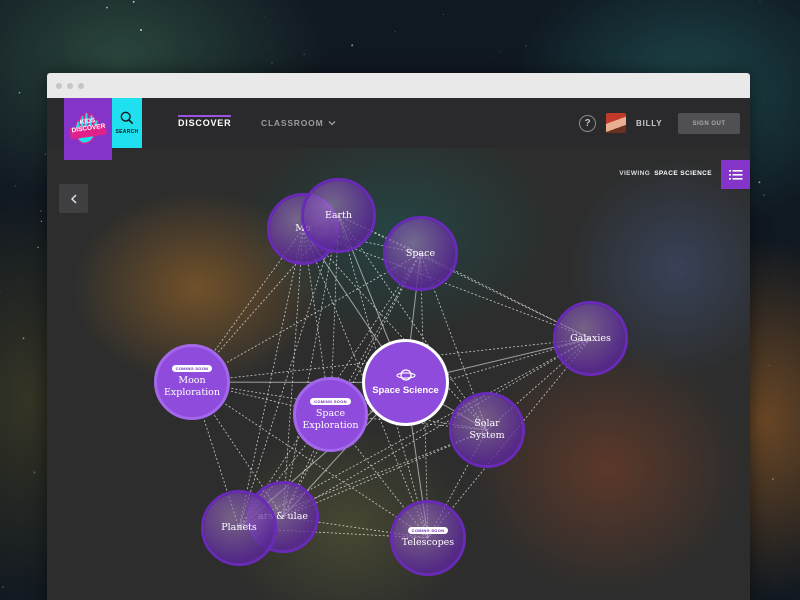  I want to click on topic-node-earth: Earth, so click(338, 215).